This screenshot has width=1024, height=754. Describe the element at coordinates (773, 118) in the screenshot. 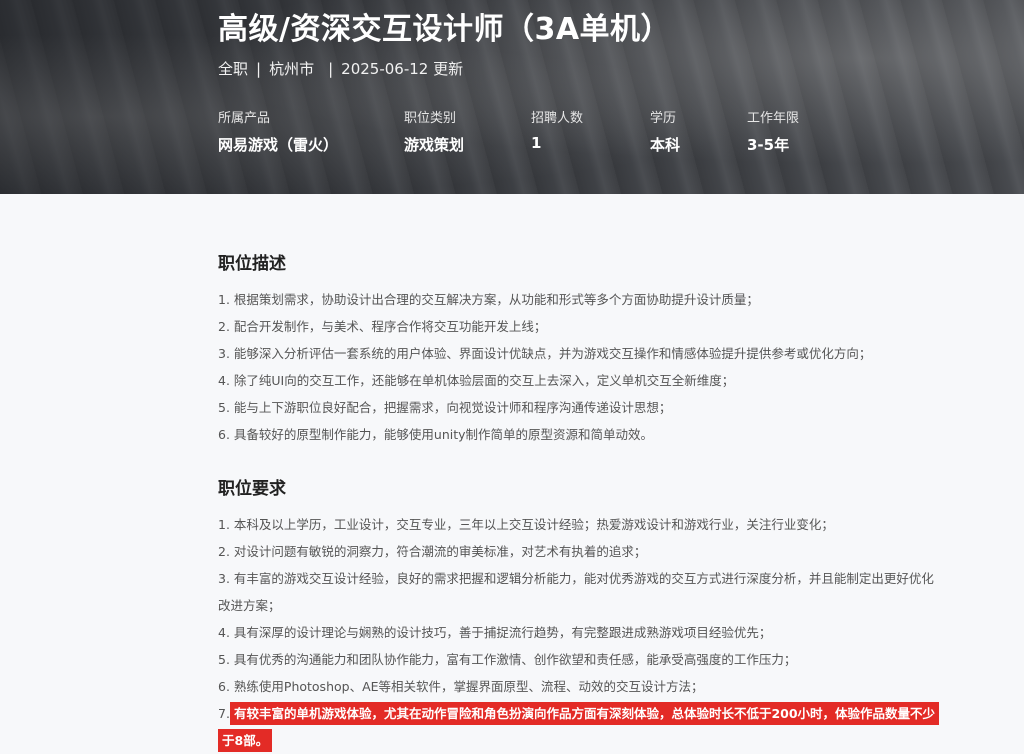

I see `info-label: 工作年限` at that location.